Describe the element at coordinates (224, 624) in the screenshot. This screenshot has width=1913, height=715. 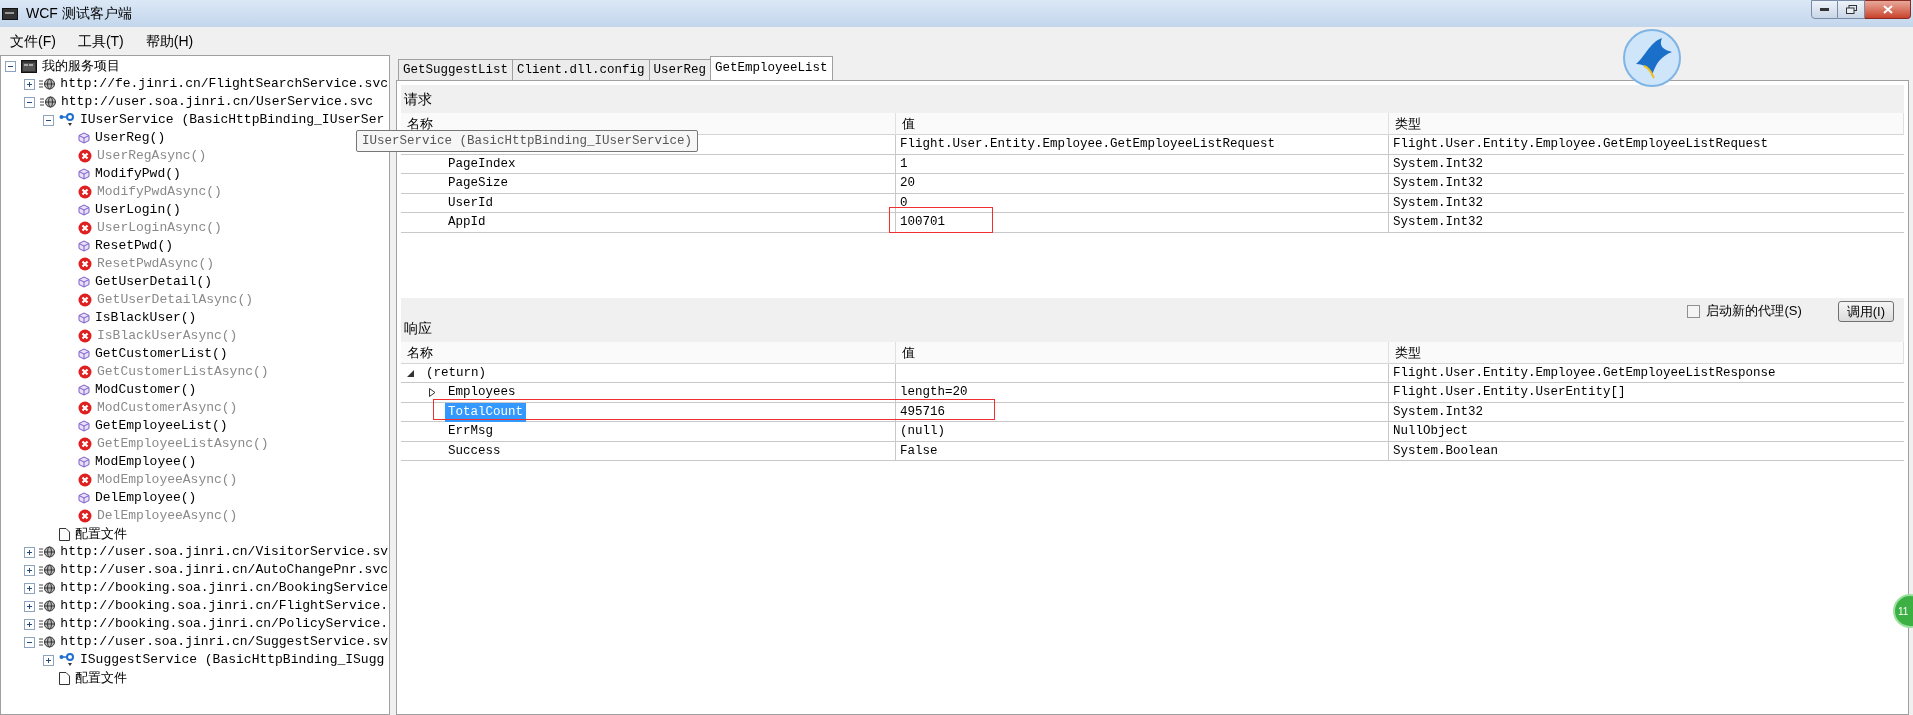
I see `tree-item: http://booking.soa.jinri.cn/PolicyService.` at that location.